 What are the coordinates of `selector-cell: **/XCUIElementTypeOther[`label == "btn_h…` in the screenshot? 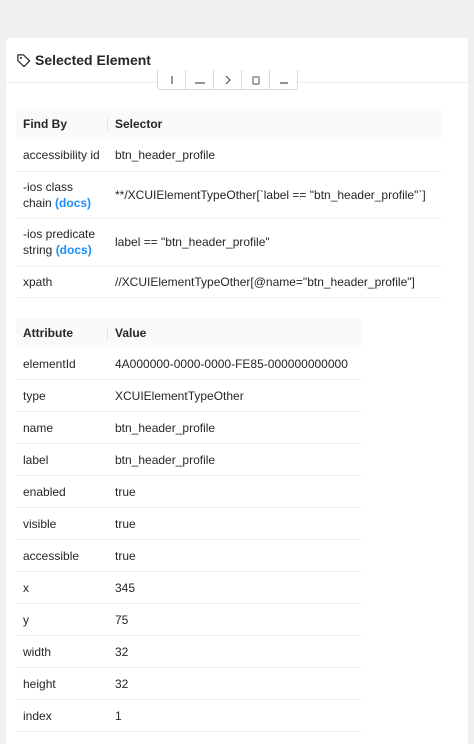 It's located at (275, 195).